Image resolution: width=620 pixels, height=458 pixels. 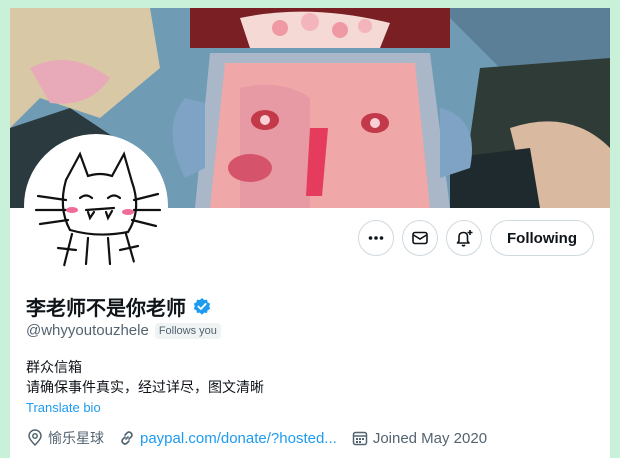 I want to click on message-button, so click(x=420, y=238).